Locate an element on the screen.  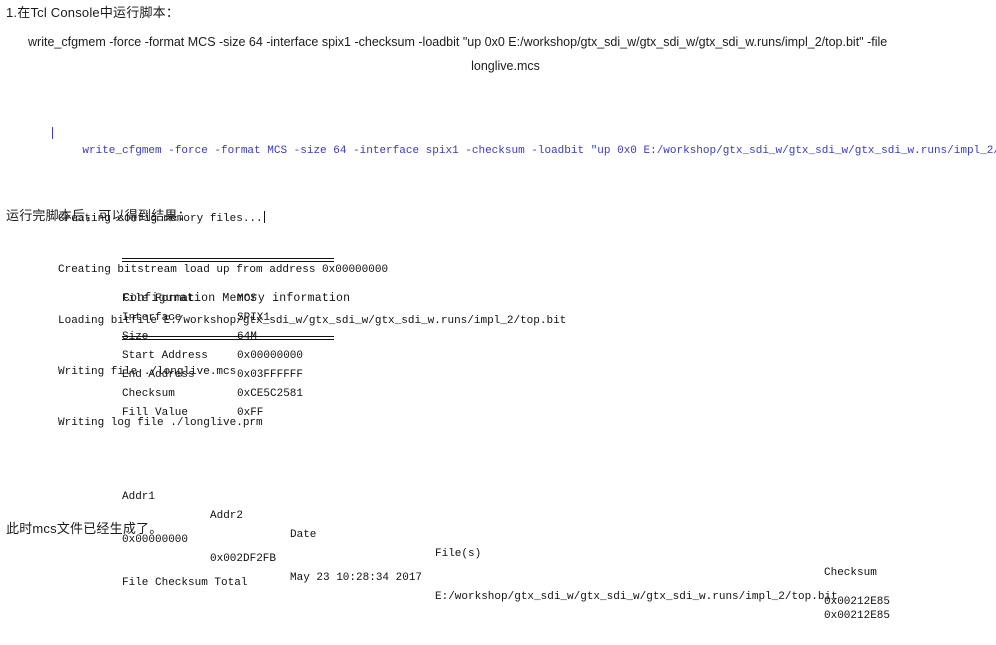
table-row: Checksum 0xCE5C2581 is located at coordinates (269, 394).